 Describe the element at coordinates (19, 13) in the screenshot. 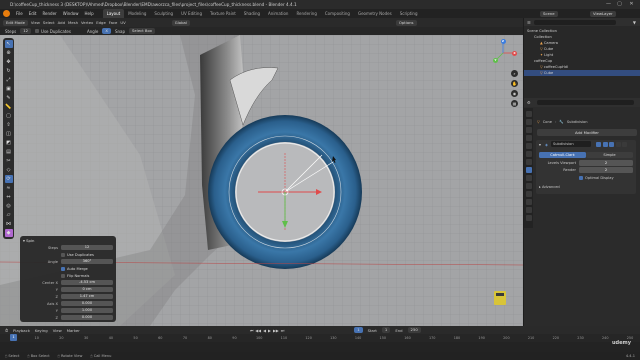

I see `menu-file: File` at that location.